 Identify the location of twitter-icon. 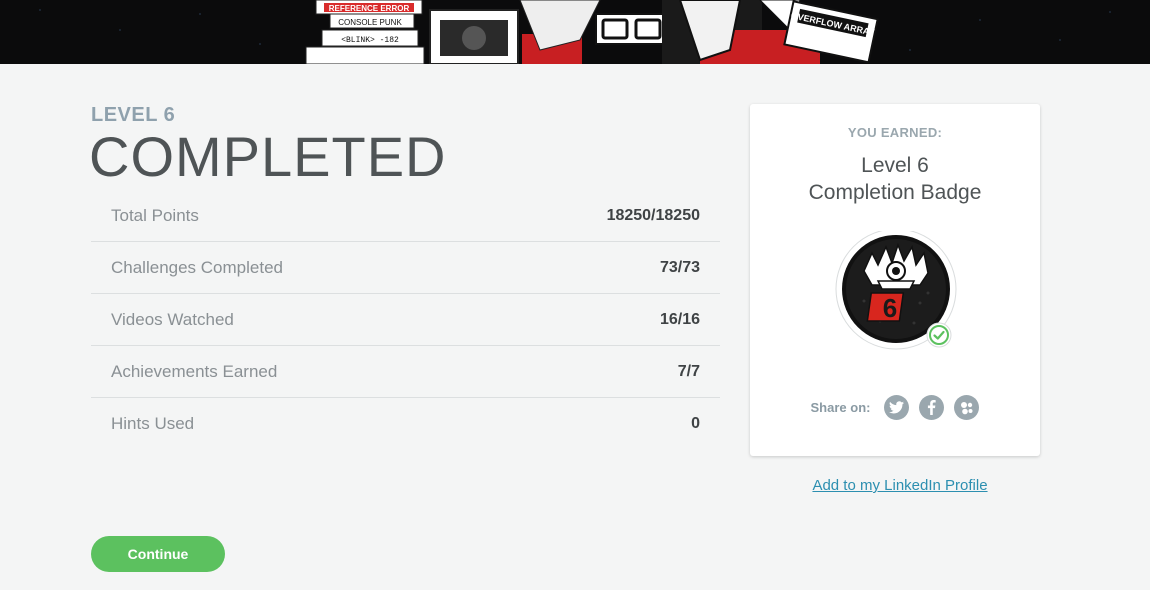
(897, 407).